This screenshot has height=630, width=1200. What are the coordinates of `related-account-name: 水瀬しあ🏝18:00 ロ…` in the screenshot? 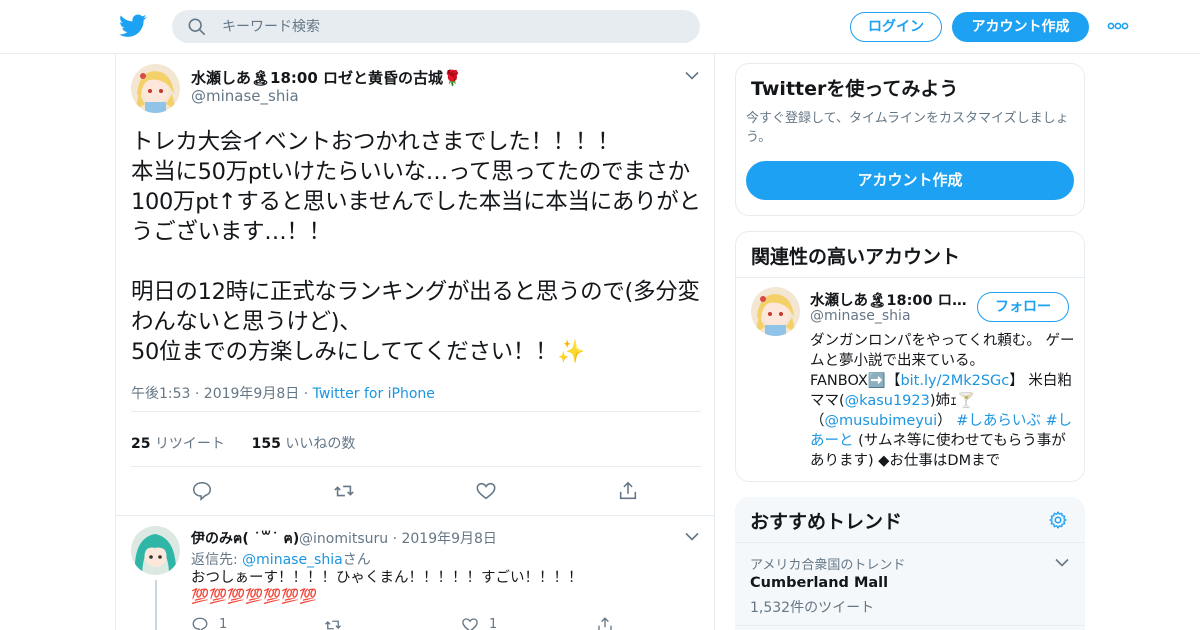 It's located at (890, 299).